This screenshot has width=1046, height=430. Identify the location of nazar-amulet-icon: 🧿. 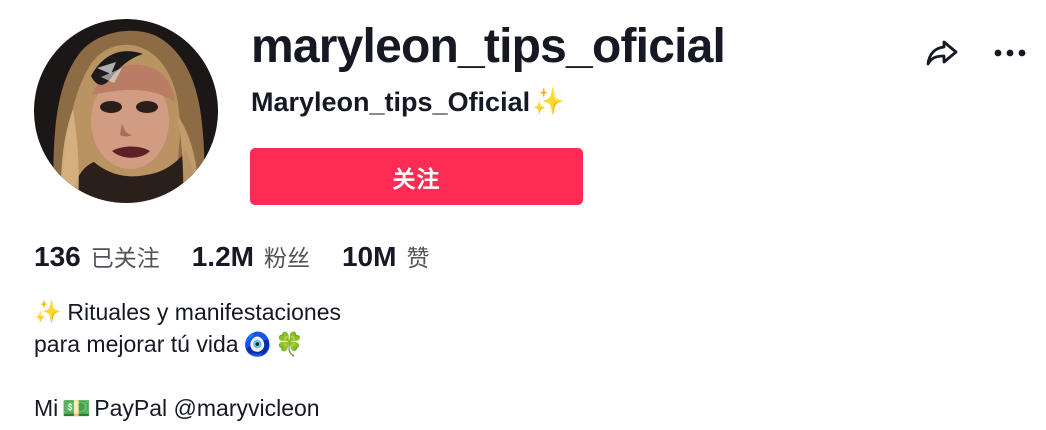
(257, 344).